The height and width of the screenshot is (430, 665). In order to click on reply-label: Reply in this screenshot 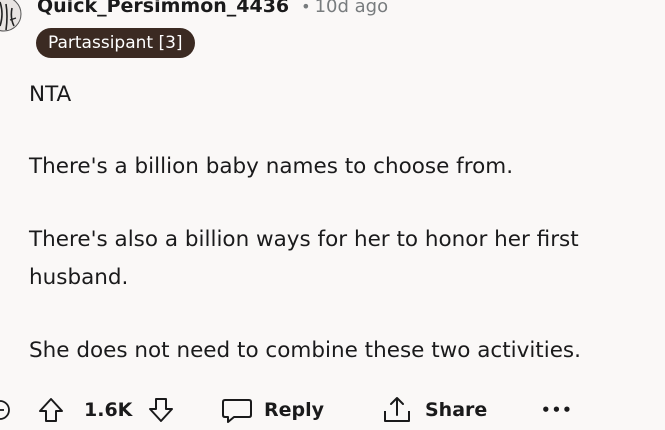, I will do `click(294, 410)`.